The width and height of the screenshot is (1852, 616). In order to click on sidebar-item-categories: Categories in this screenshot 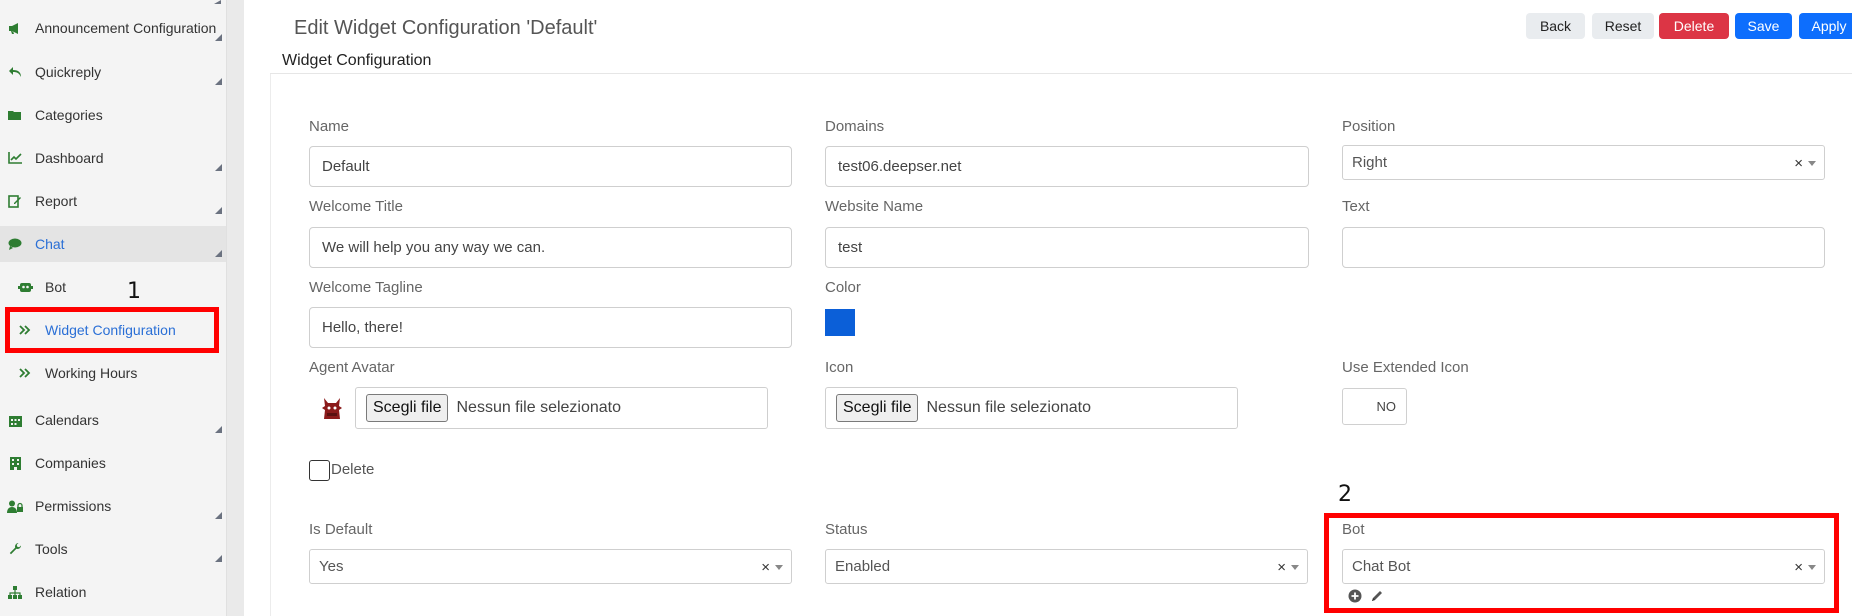, I will do `click(113, 115)`.